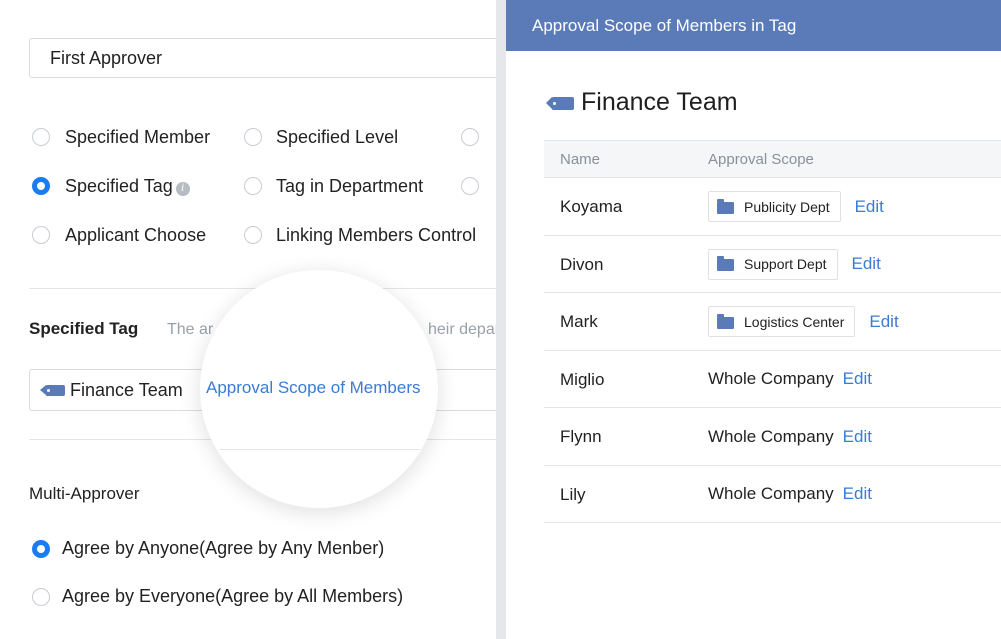 The height and width of the screenshot is (639, 1001). Describe the element at coordinates (470, 137) in the screenshot. I see `radio-extra-option` at that location.